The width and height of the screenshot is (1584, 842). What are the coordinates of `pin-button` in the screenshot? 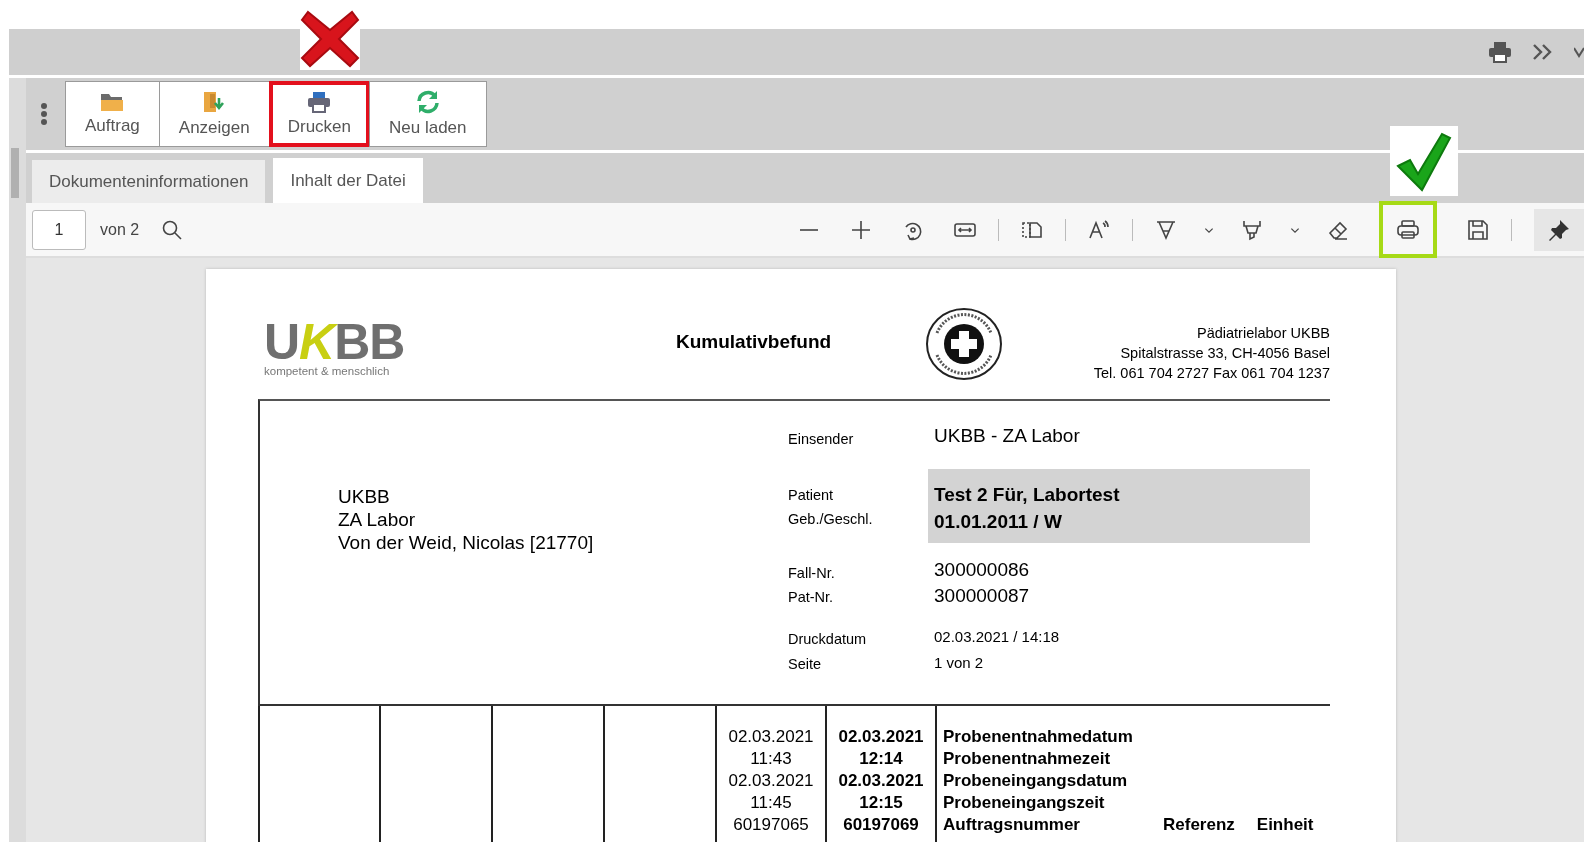 It's located at (1559, 229).